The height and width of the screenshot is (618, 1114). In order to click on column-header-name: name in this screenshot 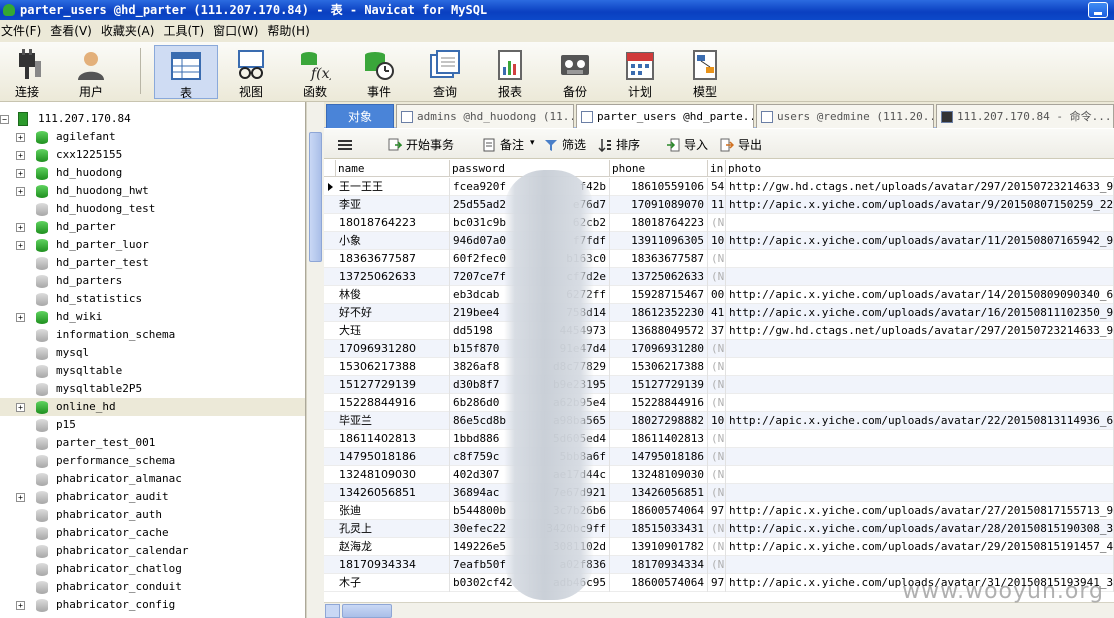, I will do `click(393, 168)`.